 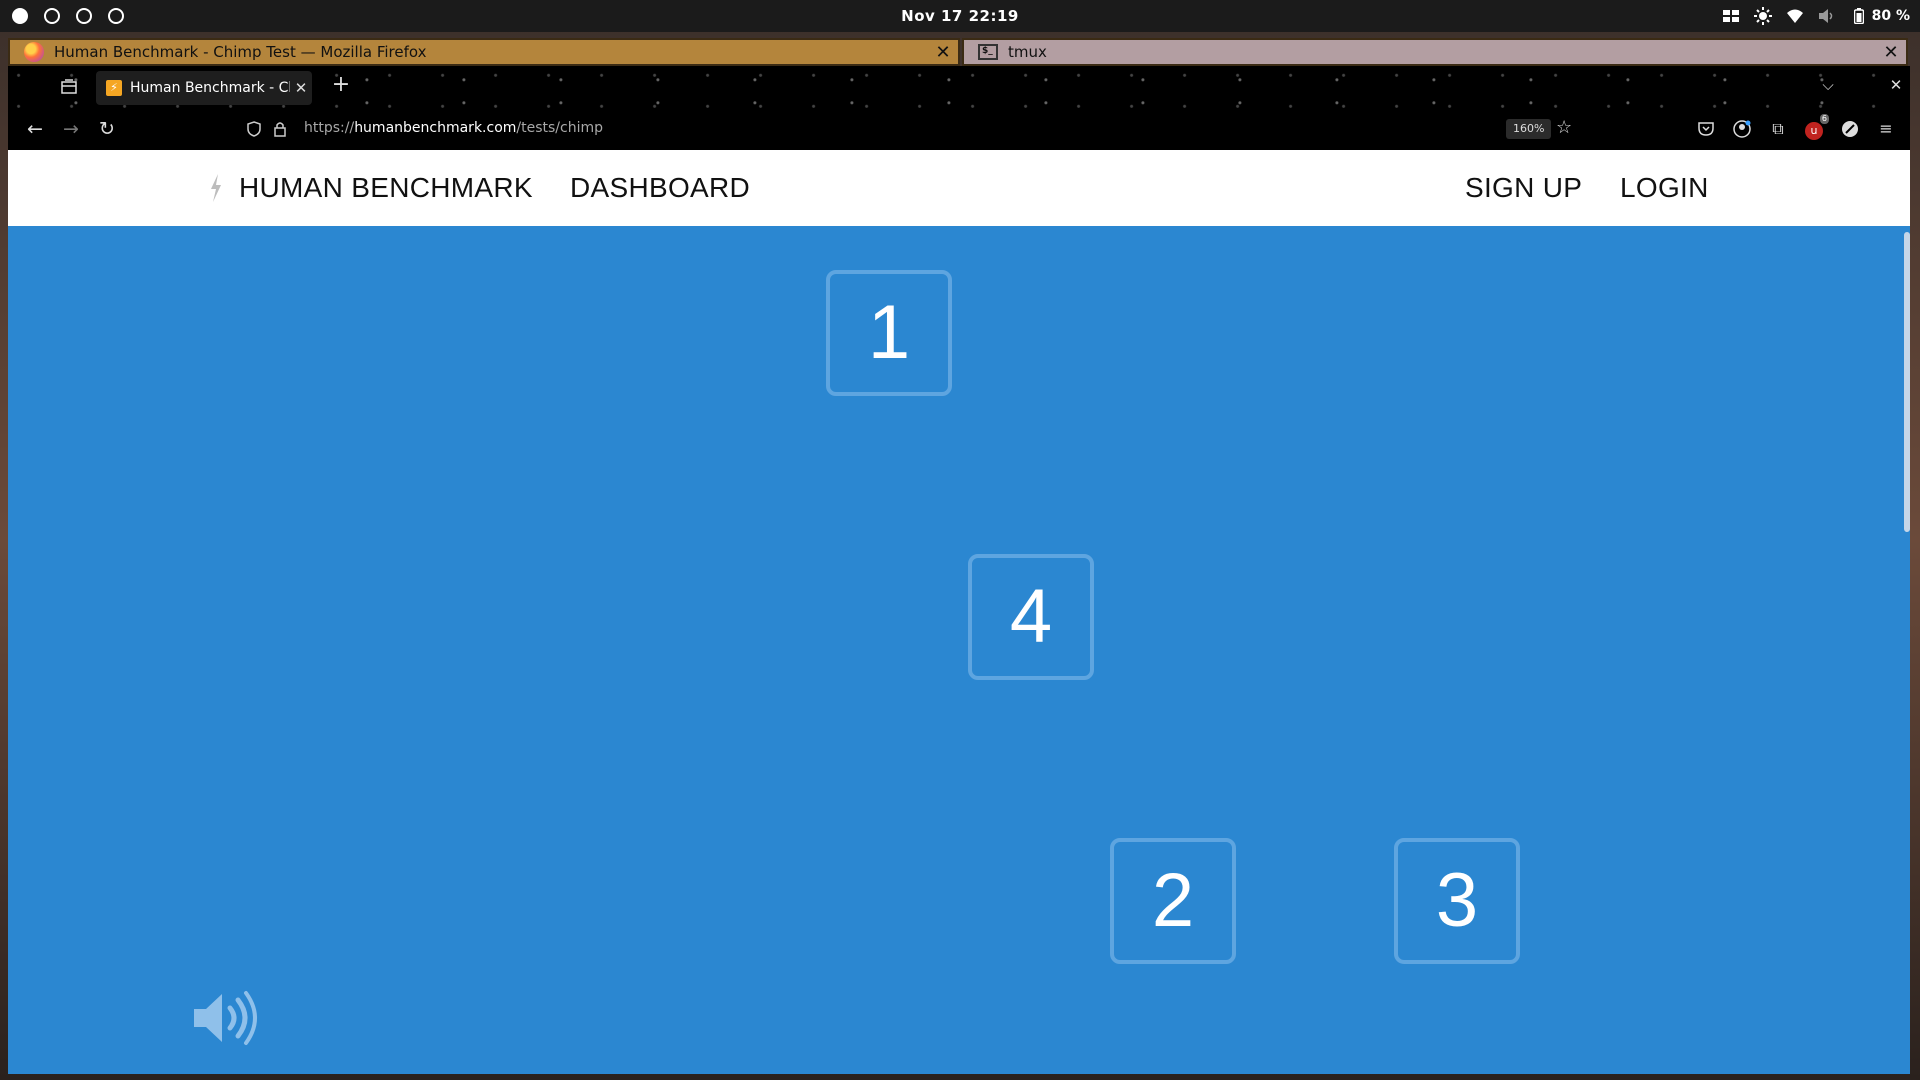 What do you see at coordinates (1529, 129) in the screenshot?
I see `zoom-indicator: 160%` at bounding box center [1529, 129].